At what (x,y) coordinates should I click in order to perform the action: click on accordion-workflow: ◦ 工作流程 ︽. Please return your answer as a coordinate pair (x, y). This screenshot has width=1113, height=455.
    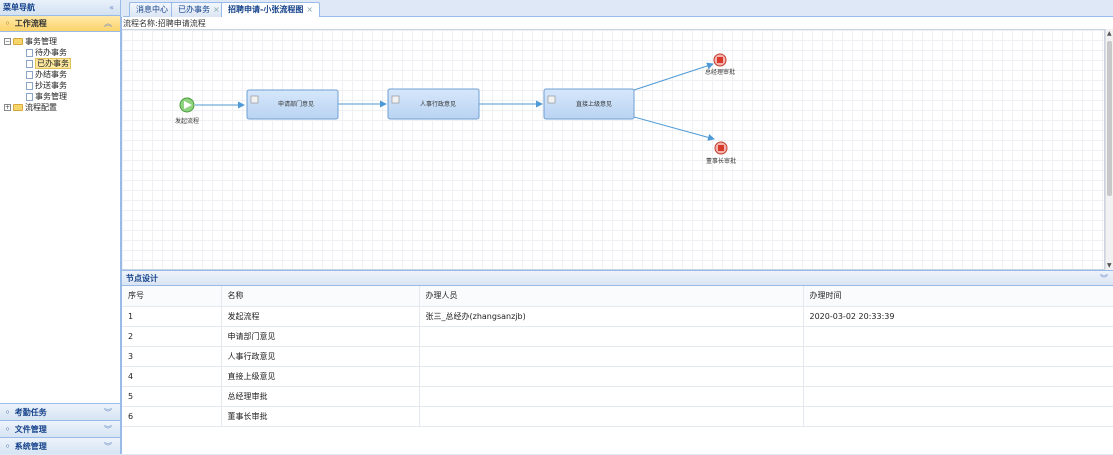
    Looking at the image, I should click on (60, 24).